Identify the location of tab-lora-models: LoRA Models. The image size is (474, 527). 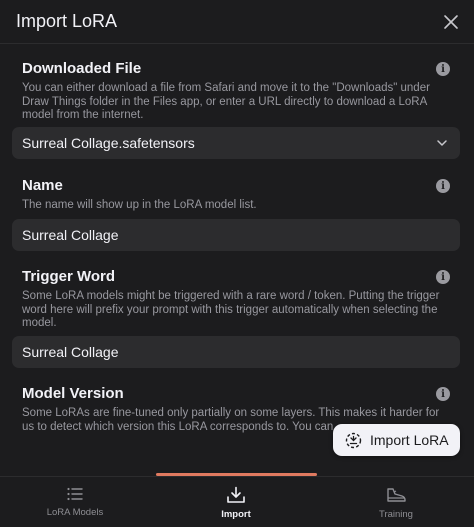
(75, 502).